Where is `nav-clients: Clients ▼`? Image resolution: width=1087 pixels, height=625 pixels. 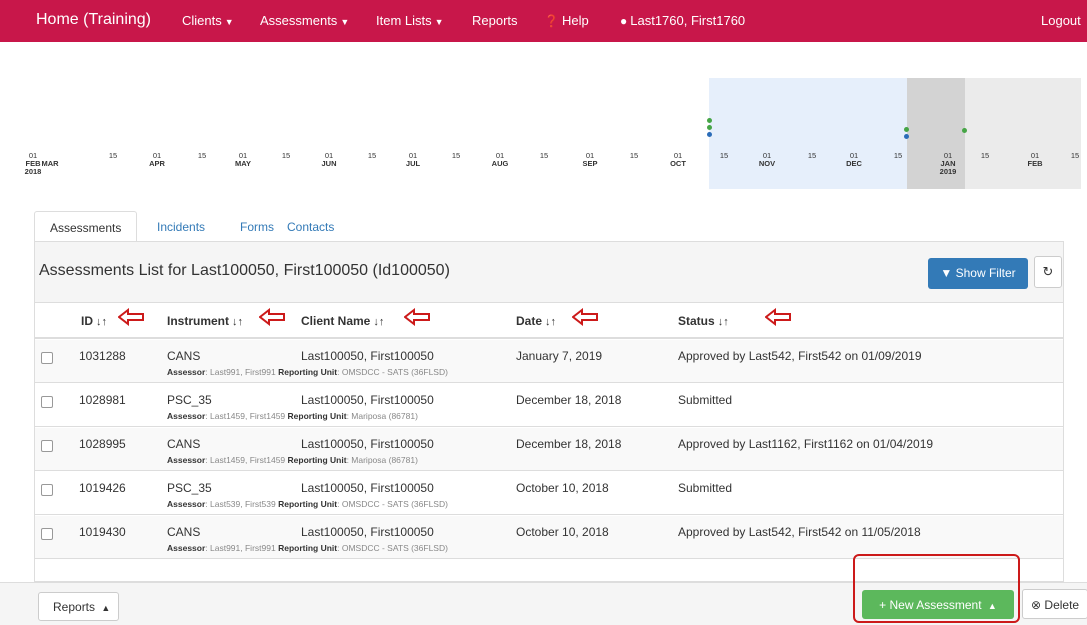 nav-clients: Clients ▼ is located at coordinates (208, 20).